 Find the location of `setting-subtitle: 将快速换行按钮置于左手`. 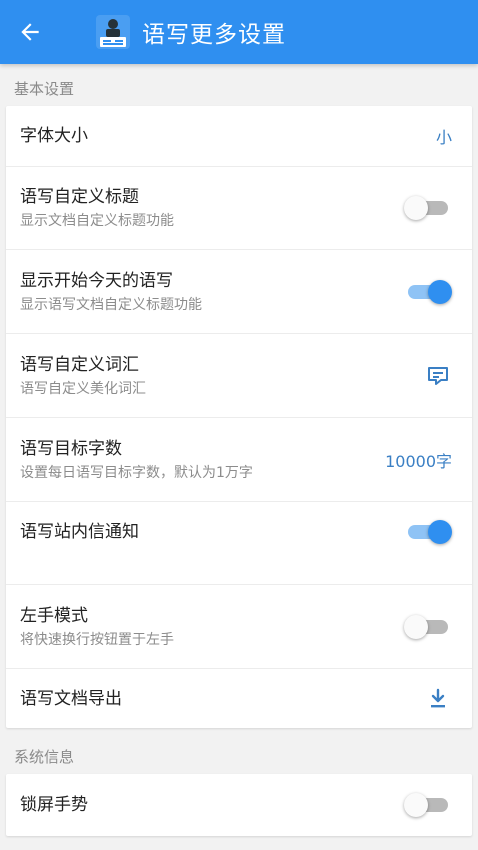

setting-subtitle: 将快速换行按钮置于左手 is located at coordinates (97, 639).